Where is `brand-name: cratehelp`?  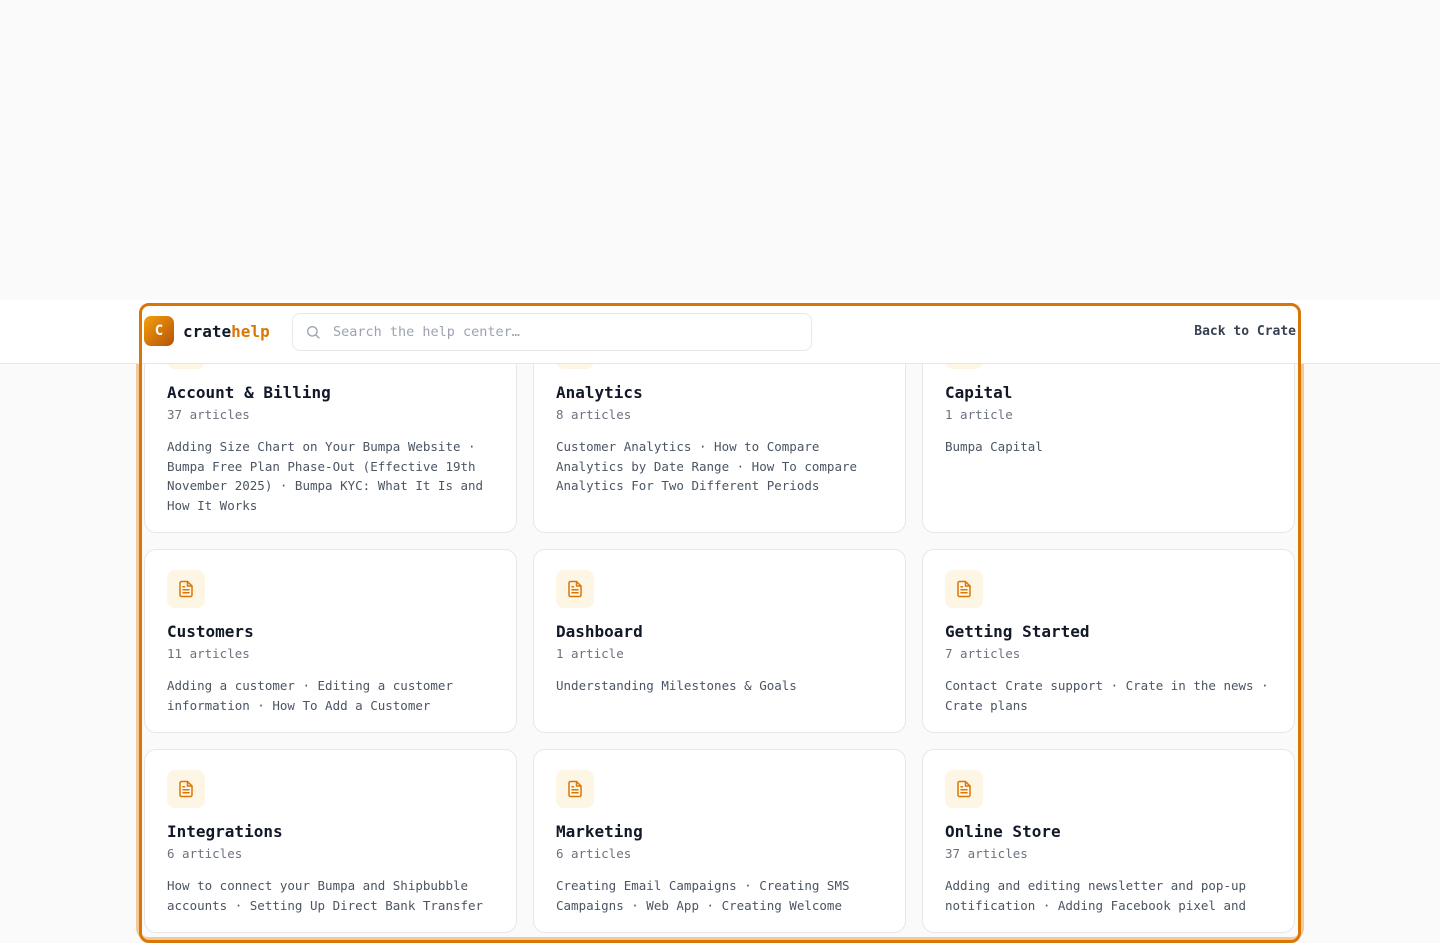 brand-name: cratehelp is located at coordinates (226, 332).